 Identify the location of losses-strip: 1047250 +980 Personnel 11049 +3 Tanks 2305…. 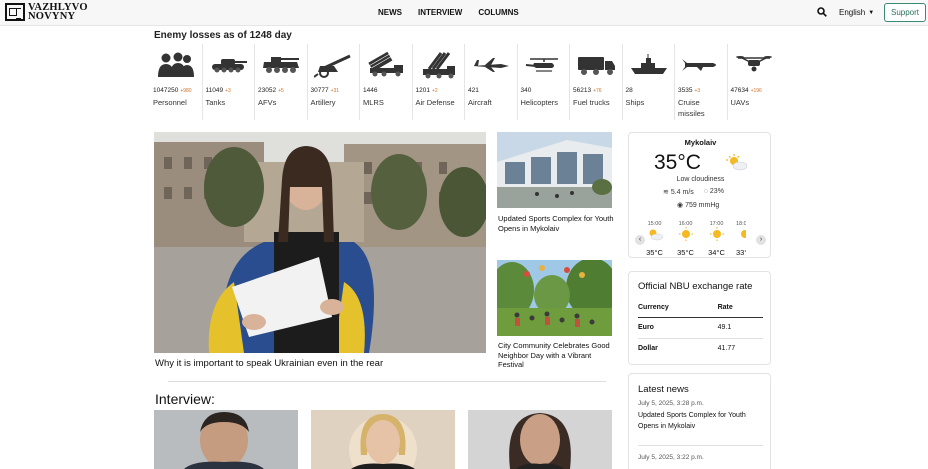
(465, 82).